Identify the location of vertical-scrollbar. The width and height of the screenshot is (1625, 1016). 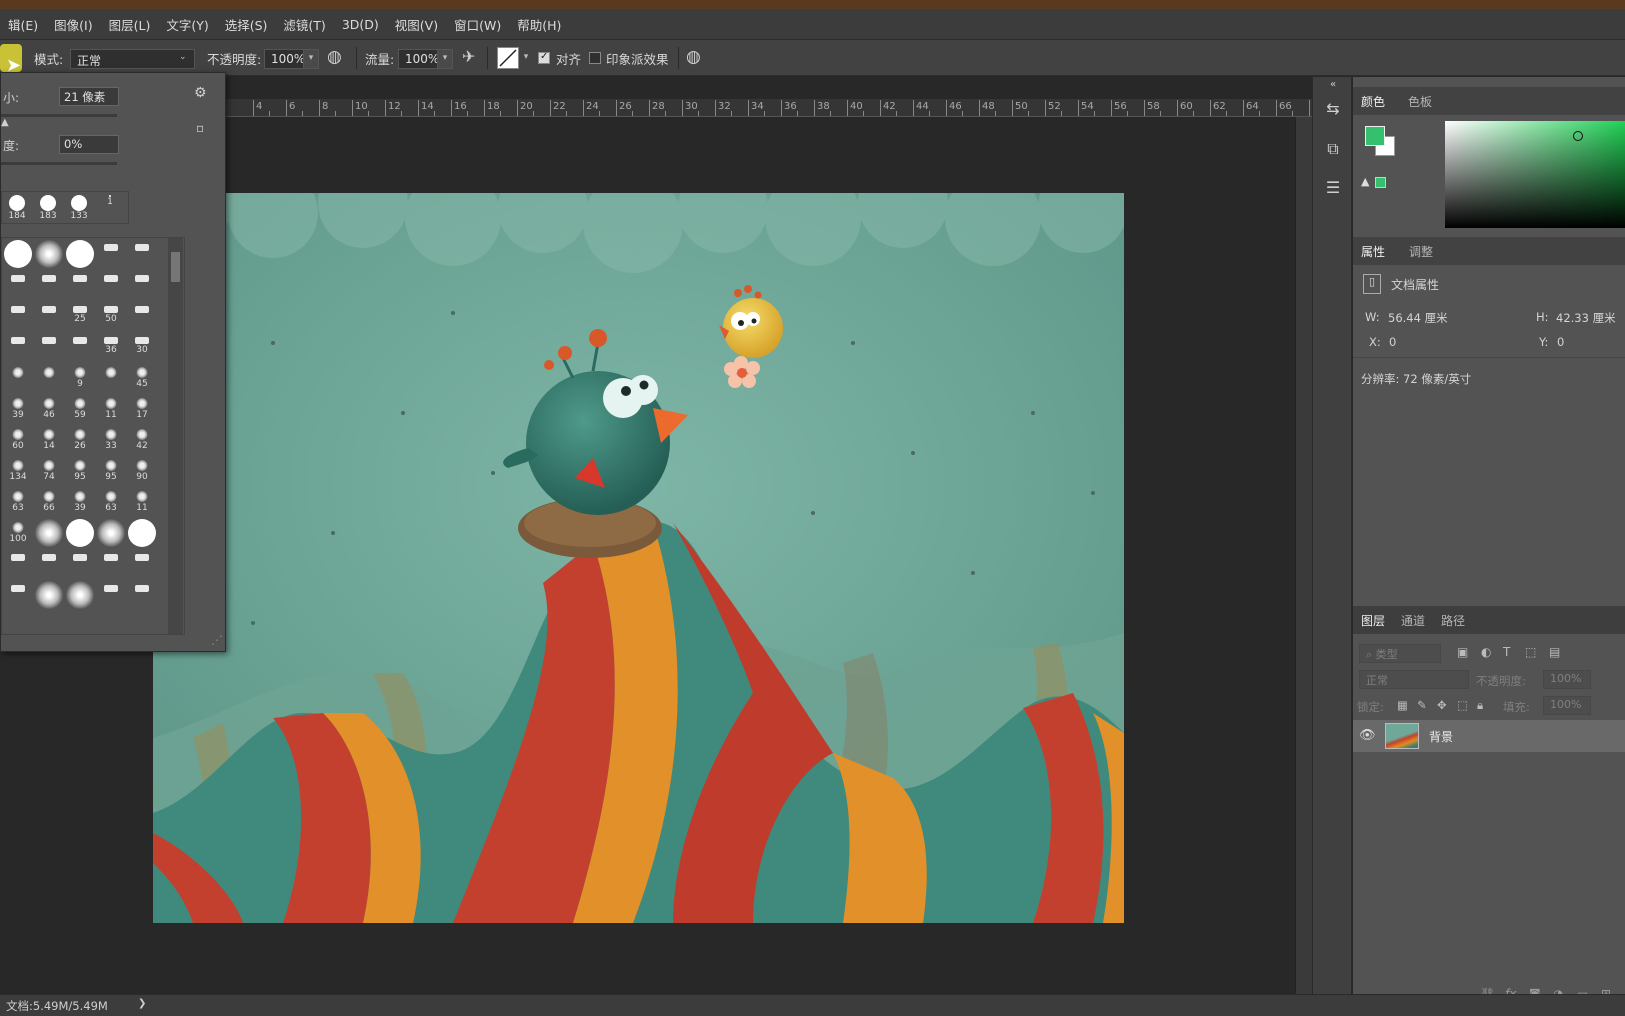
(1303, 555).